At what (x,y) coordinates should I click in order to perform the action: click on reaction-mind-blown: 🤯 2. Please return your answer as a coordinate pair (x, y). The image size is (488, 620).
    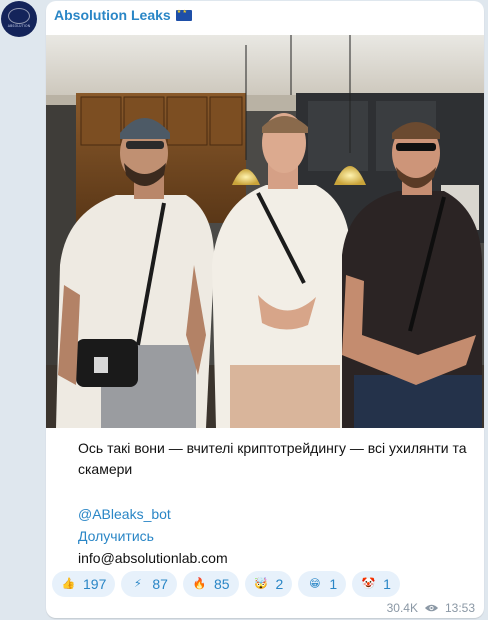
    Looking at the image, I should click on (268, 584).